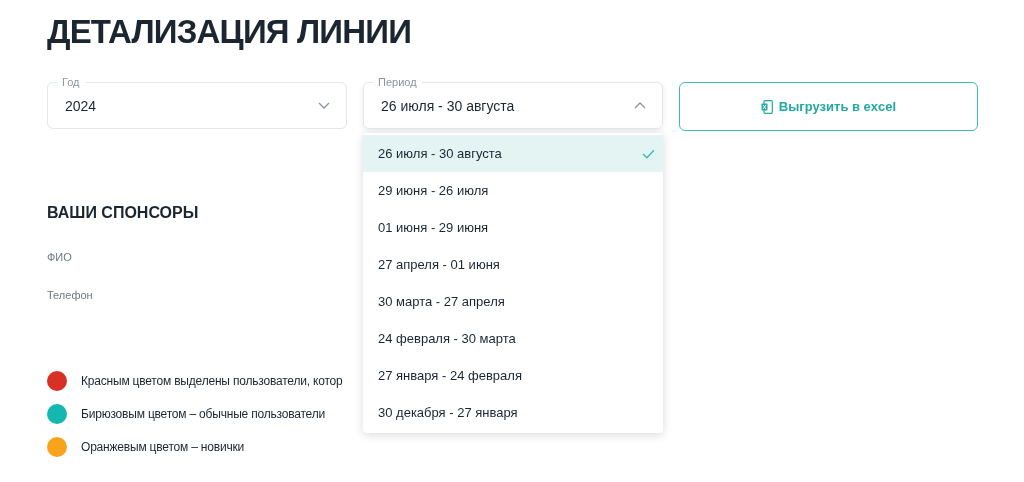 This screenshot has height=482, width=1024. I want to click on dropdown-option: 24 февраля - 30 марта, so click(513, 338).